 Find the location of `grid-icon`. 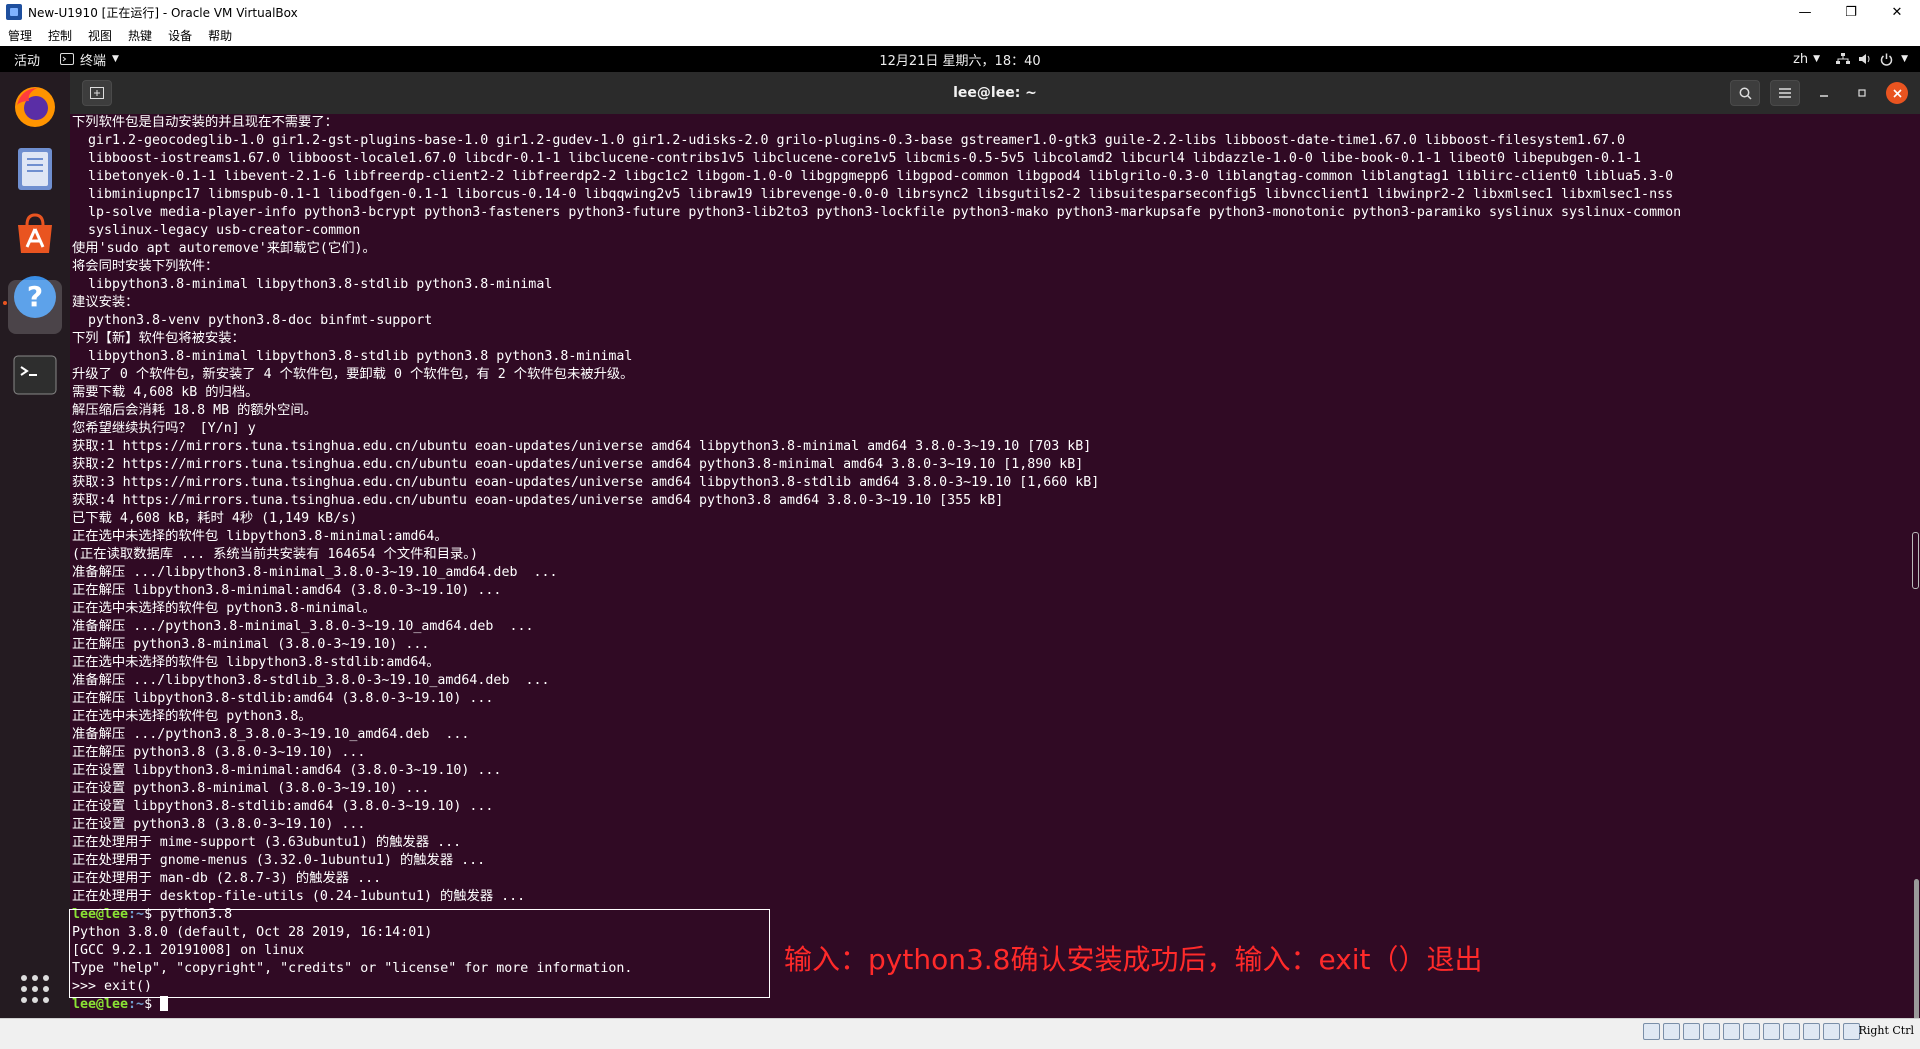

grid-icon is located at coordinates (35, 989).